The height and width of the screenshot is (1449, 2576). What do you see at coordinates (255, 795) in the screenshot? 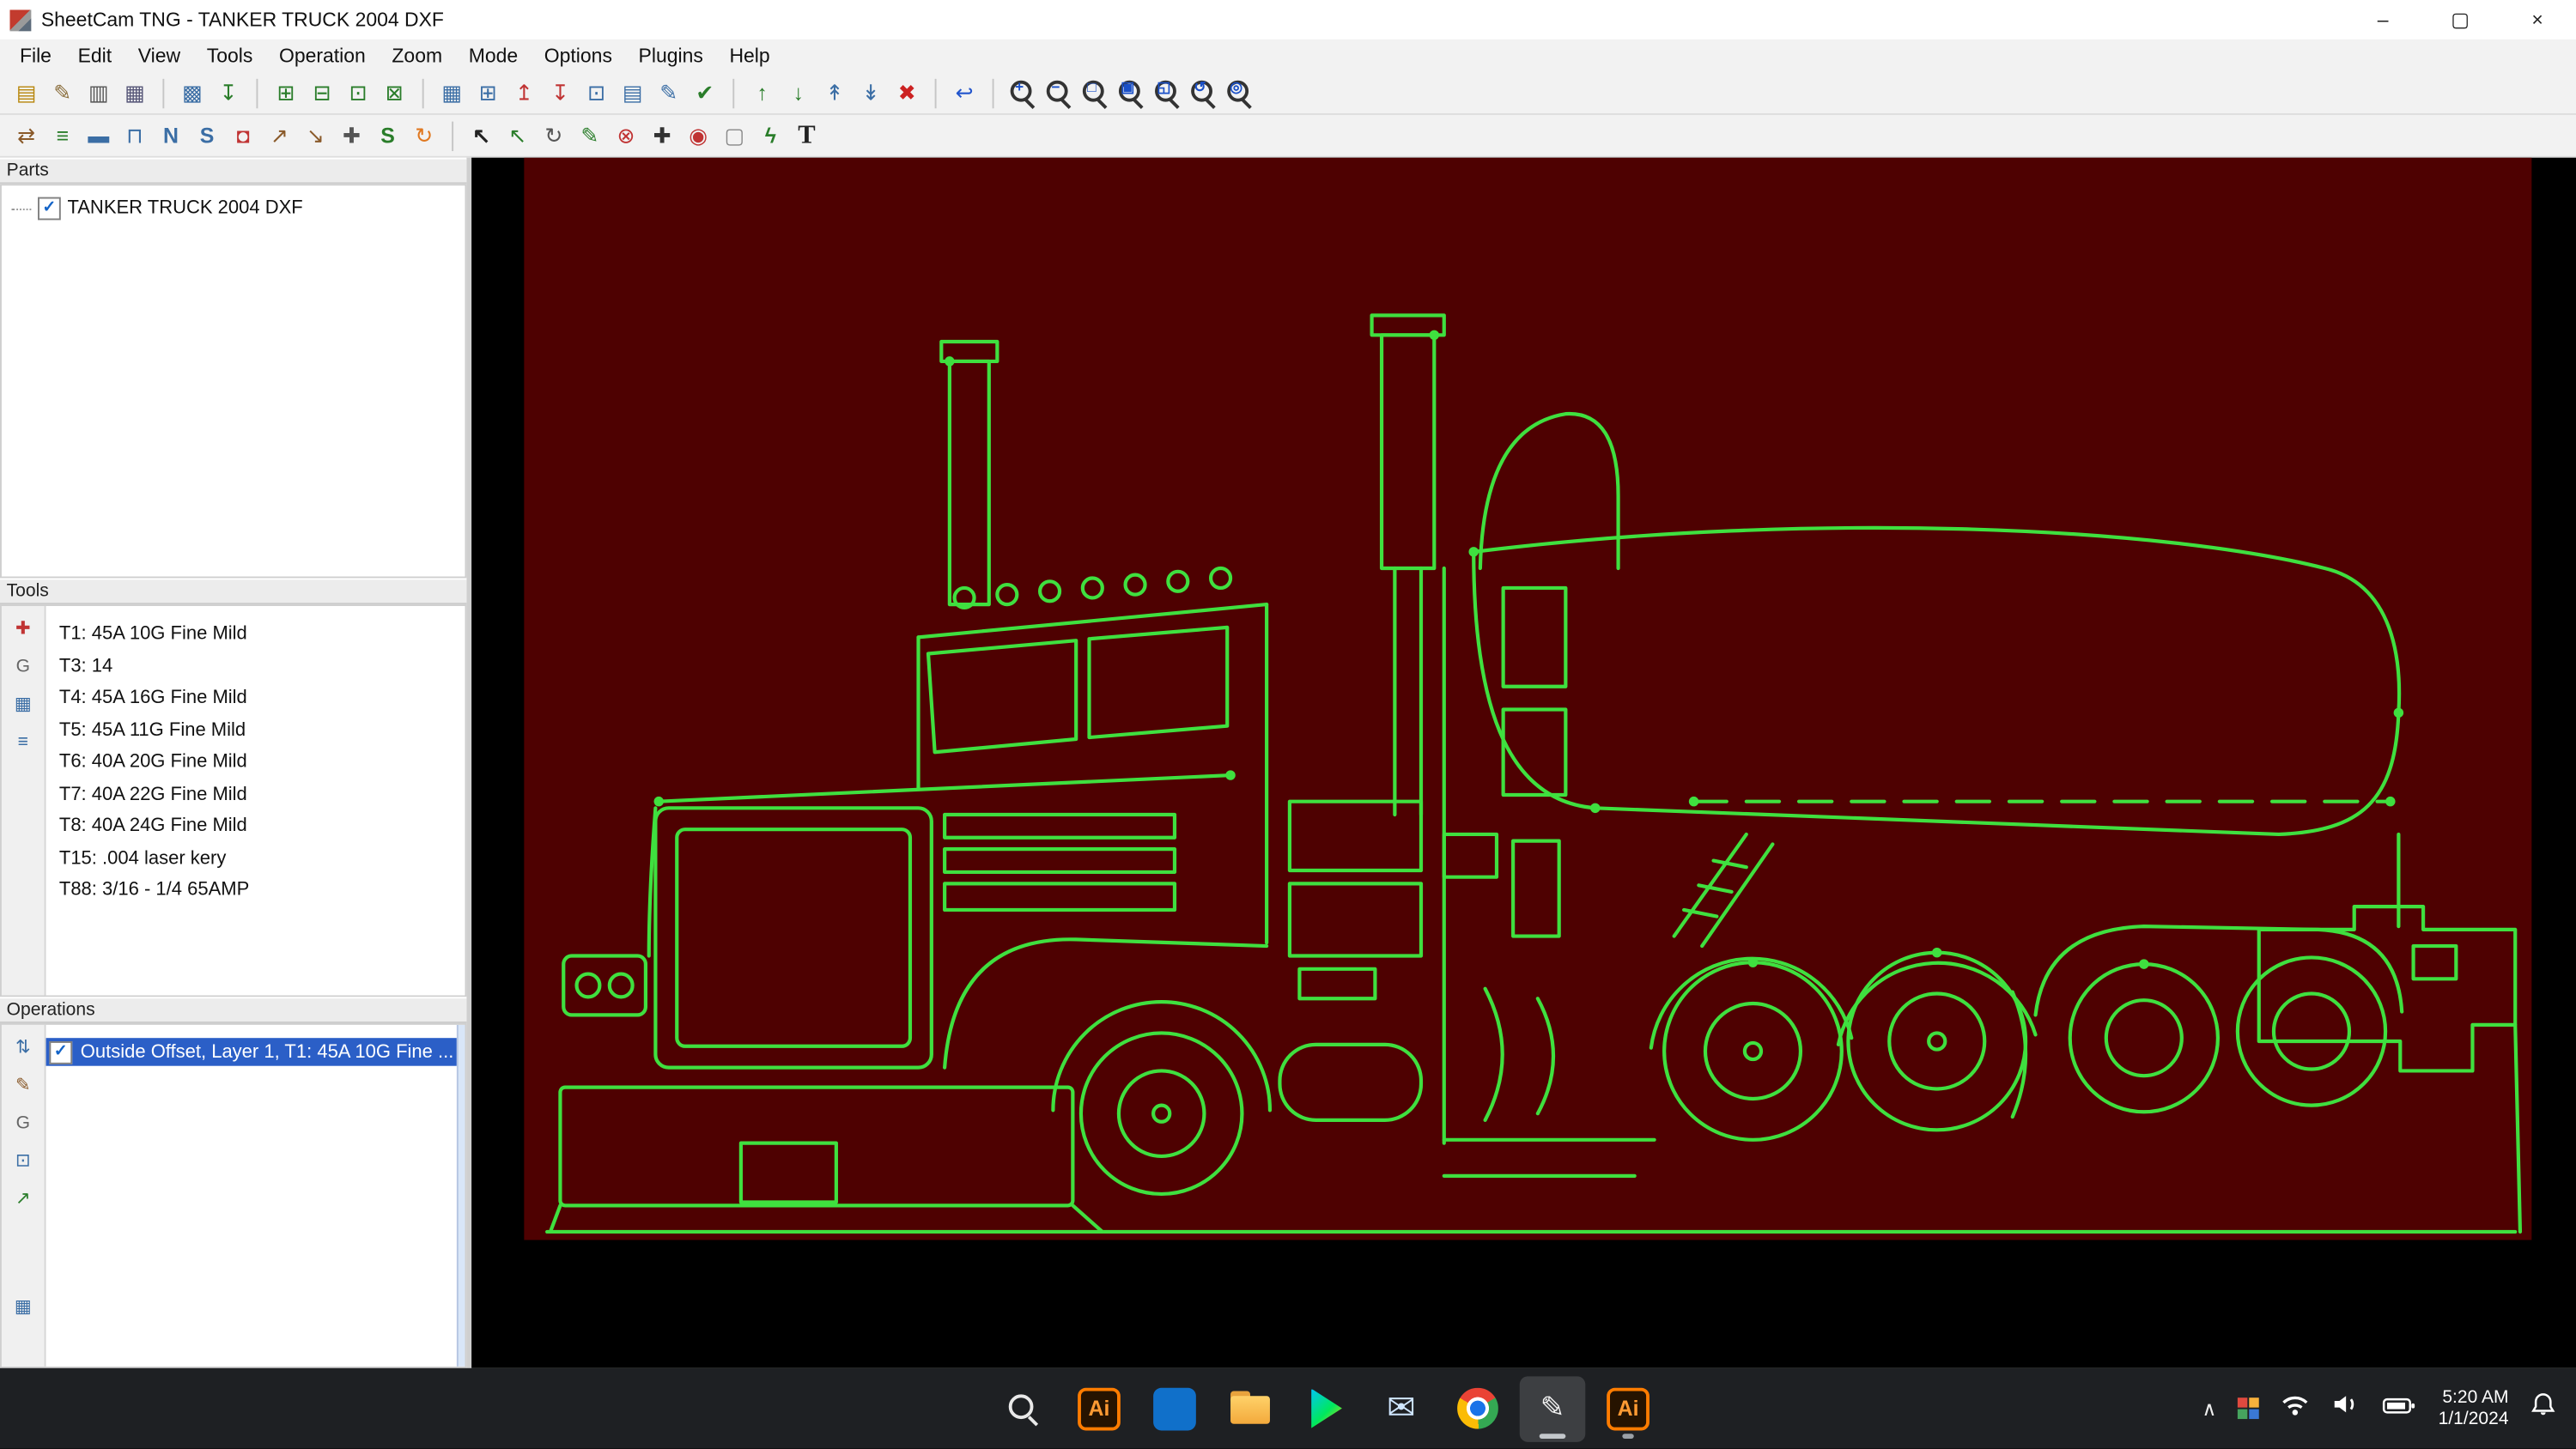
I see `tool-item: T7: 40A 22G Fine Mild` at bounding box center [255, 795].